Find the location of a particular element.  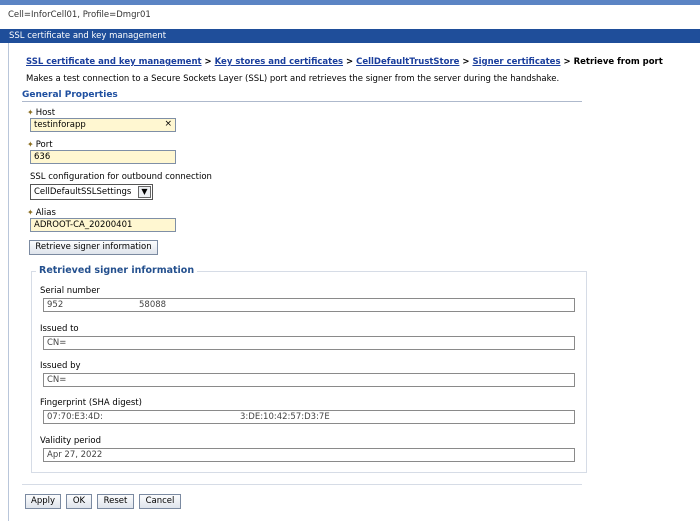

ssl-config-select: CellDefaultSSLSettings ▼ is located at coordinates (91, 192).